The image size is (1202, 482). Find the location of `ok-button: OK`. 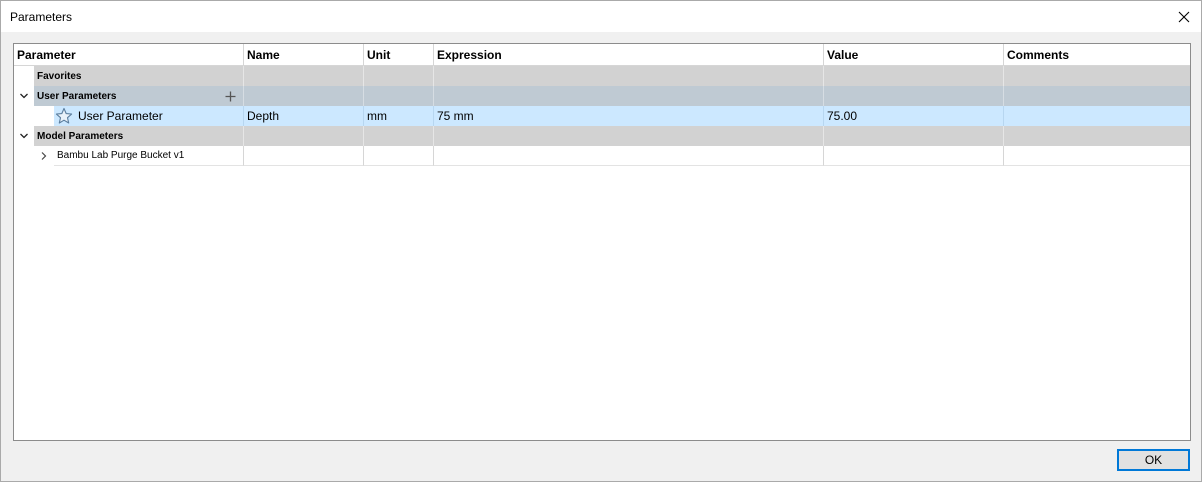

ok-button: OK is located at coordinates (1153, 460).